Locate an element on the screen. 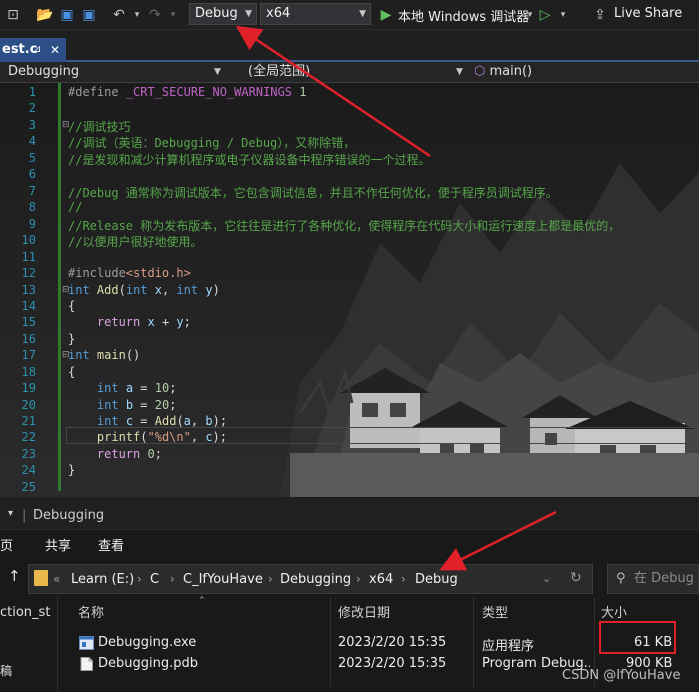 The height and width of the screenshot is (692, 699). overflow-chevron-icon: « is located at coordinates (56, 579).